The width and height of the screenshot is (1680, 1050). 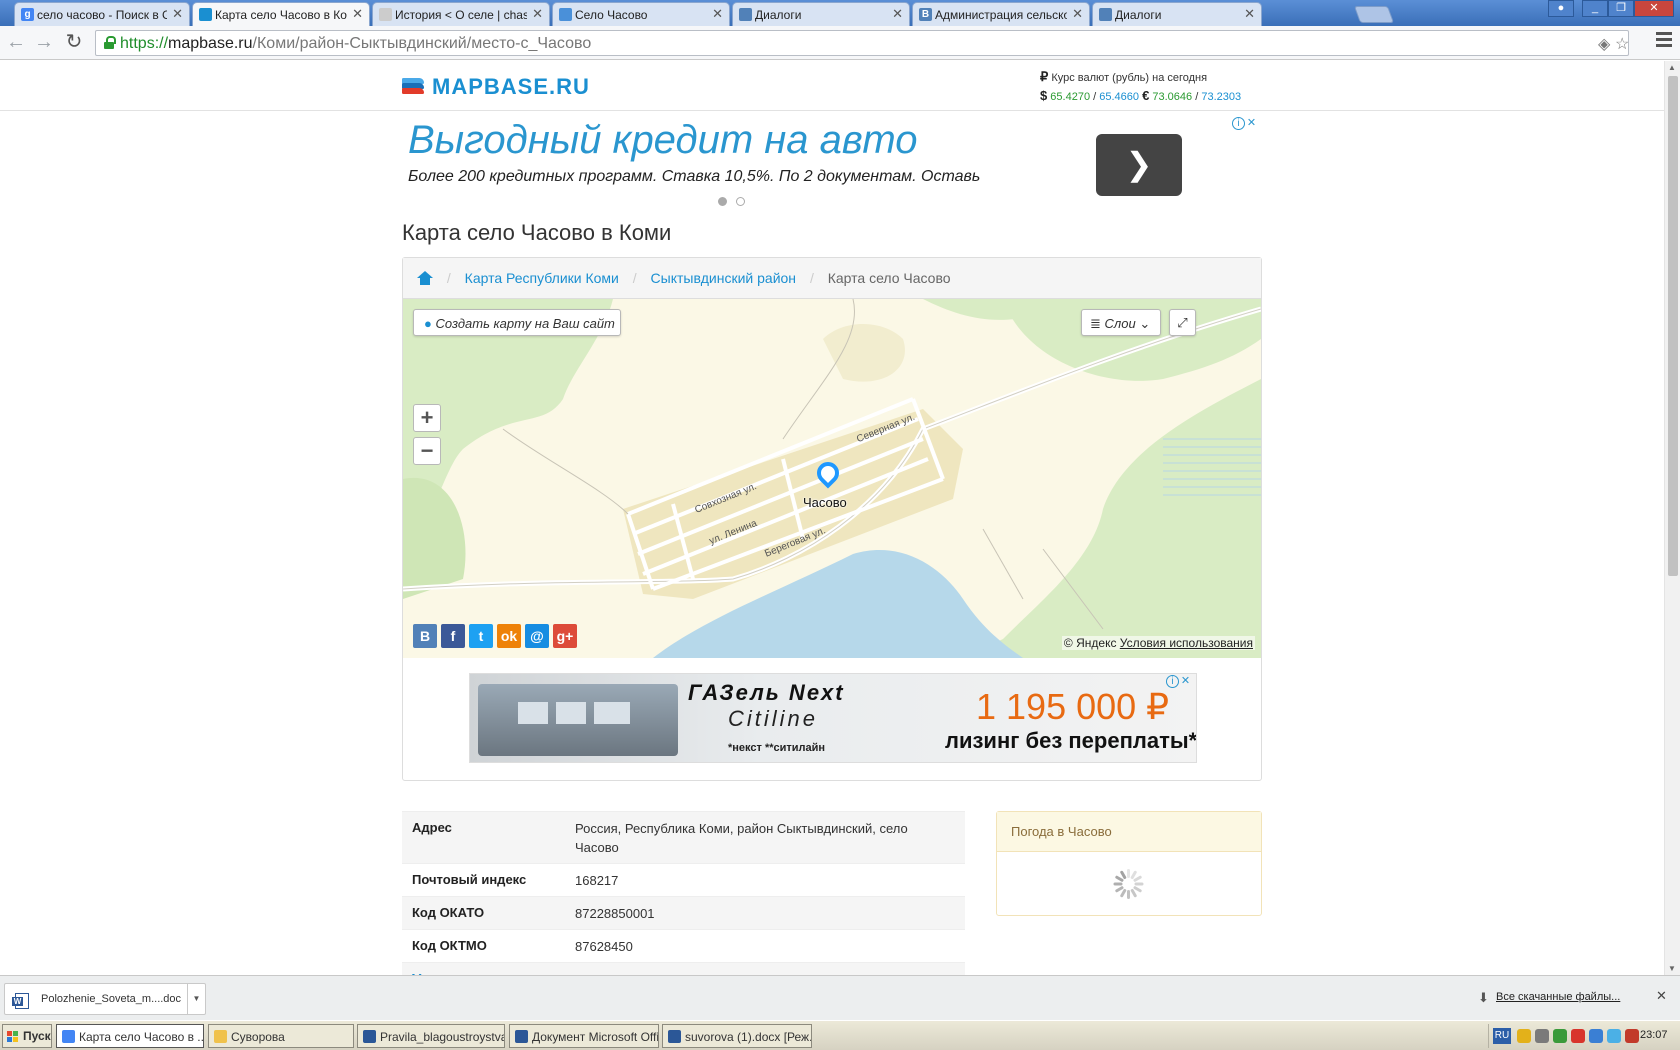 What do you see at coordinates (1524, 1036) in the screenshot?
I see `shield-icon` at bounding box center [1524, 1036].